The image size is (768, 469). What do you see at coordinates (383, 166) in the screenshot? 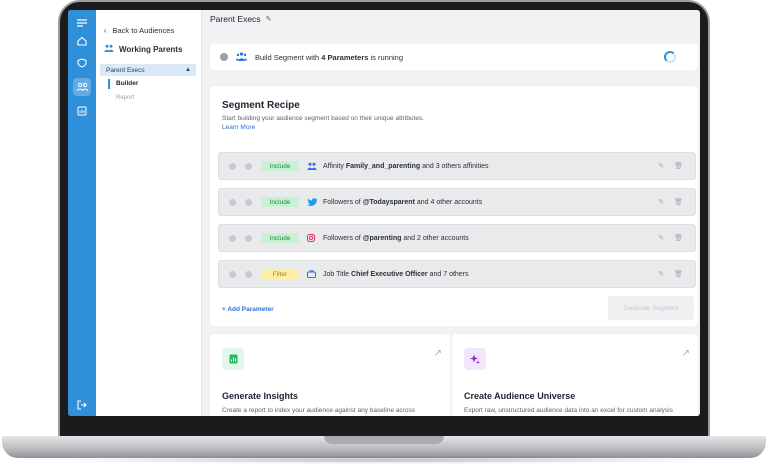
I see `parameter-value: Family_and_parenting` at bounding box center [383, 166].